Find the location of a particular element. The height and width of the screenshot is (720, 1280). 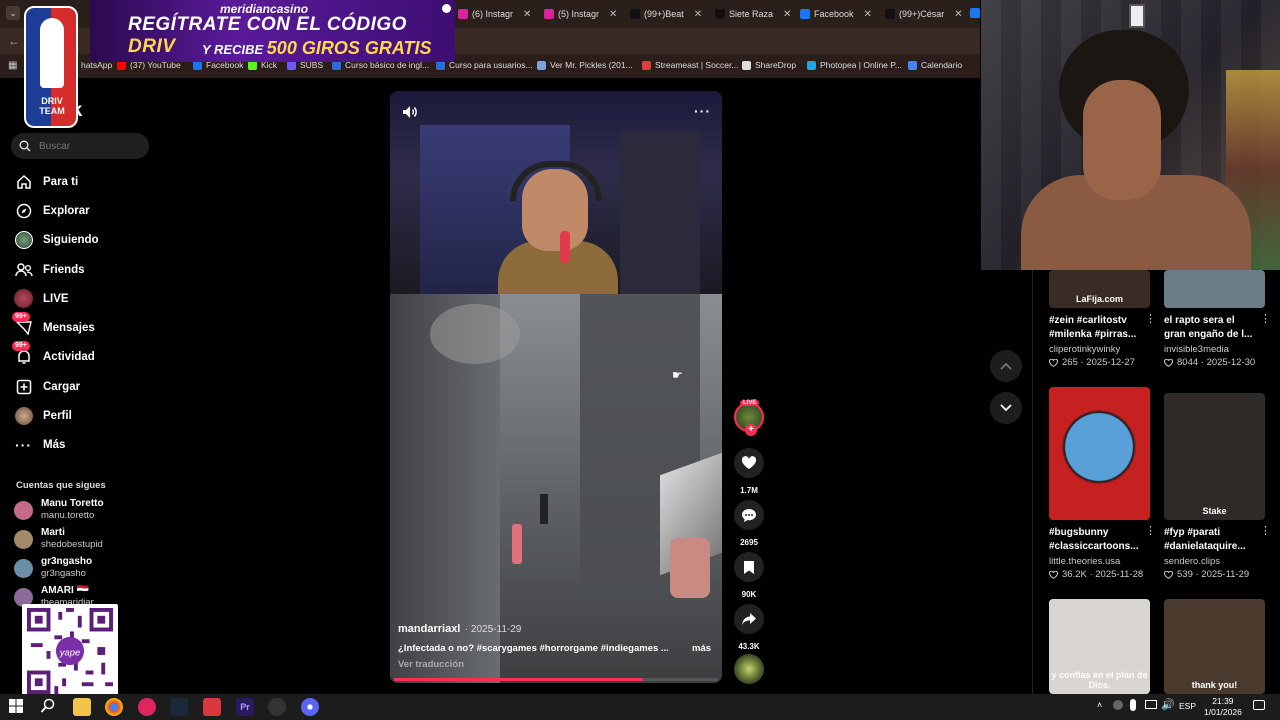

tab-search-icon: ⌄ is located at coordinates (13, 13).